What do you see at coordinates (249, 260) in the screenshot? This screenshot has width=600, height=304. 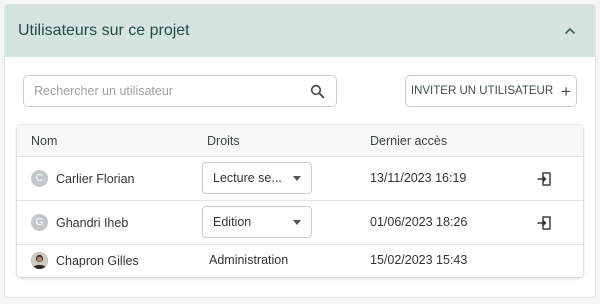 I see `rights-value: Administration` at bounding box center [249, 260].